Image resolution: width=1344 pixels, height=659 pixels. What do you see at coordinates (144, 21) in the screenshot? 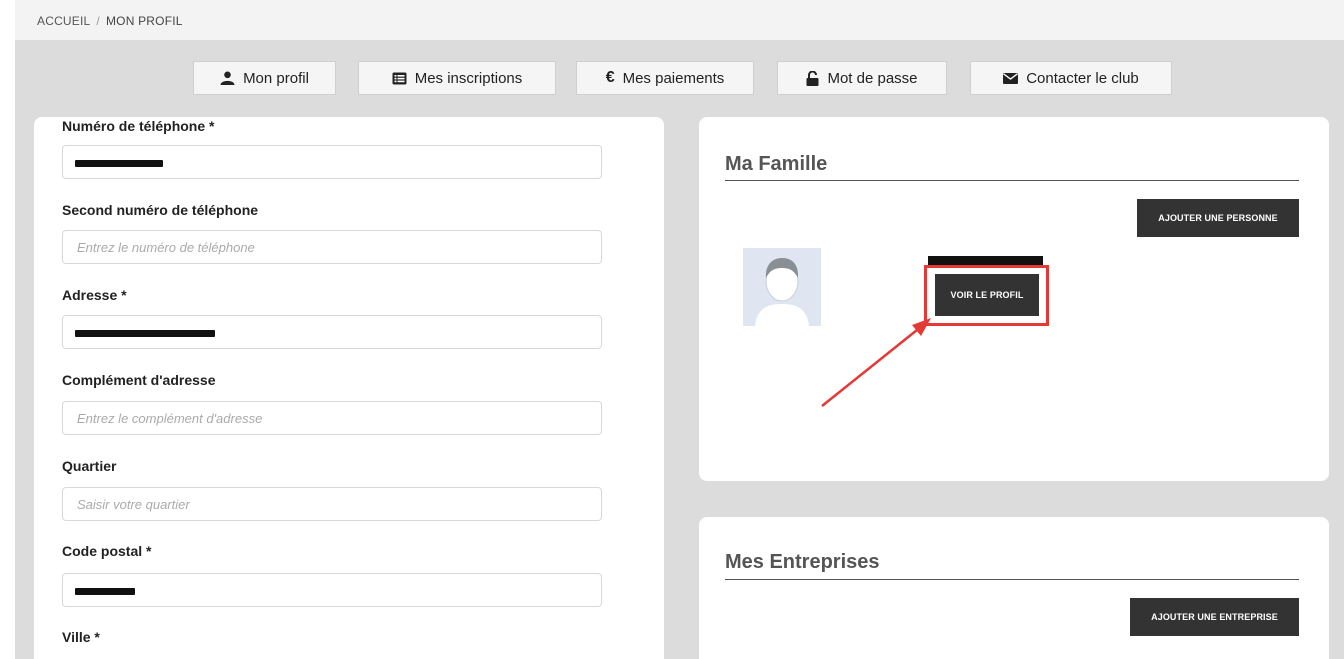
I see `breadcrumb-current: MON PROFIL` at bounding box center [144, 21].